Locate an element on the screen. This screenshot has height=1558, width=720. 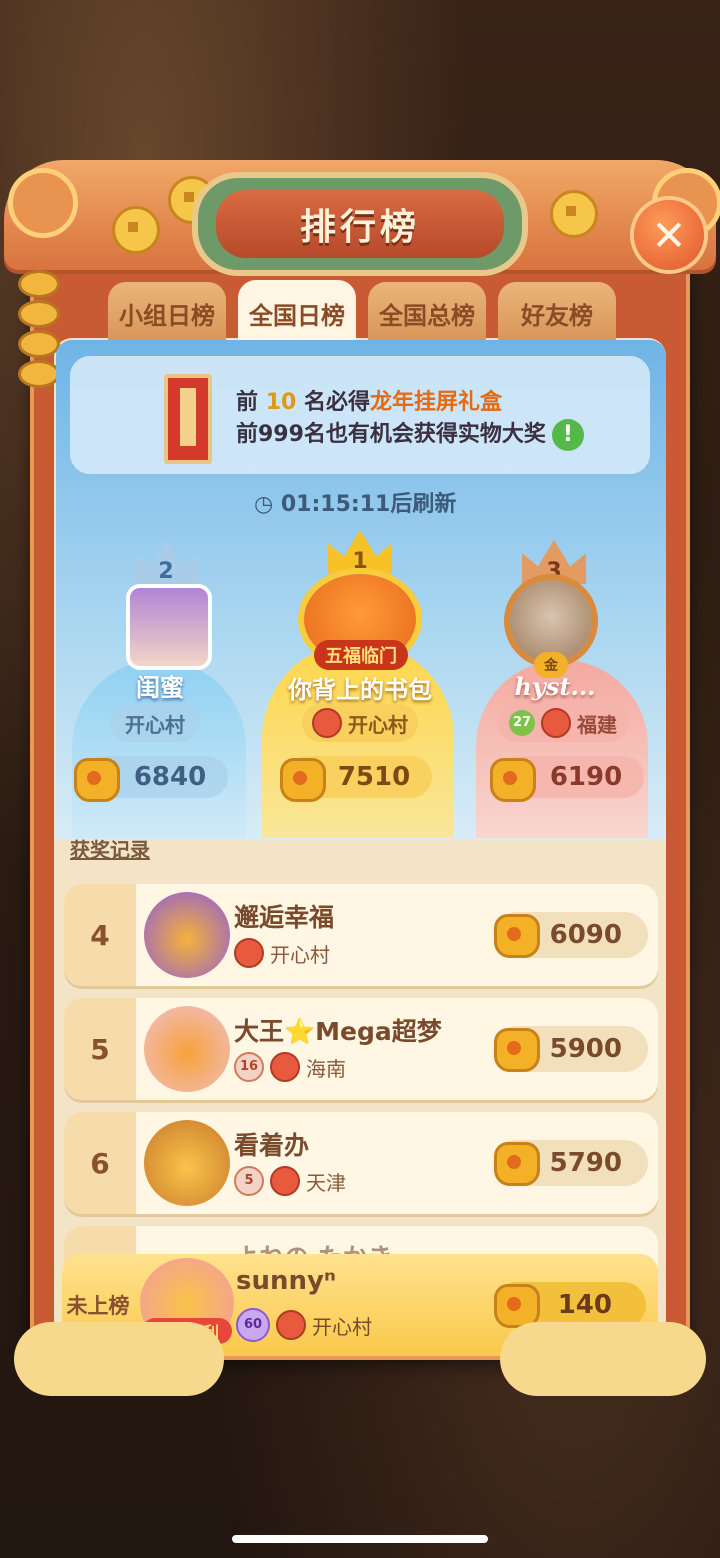
avatar-third is located at coordinates (551, 621).